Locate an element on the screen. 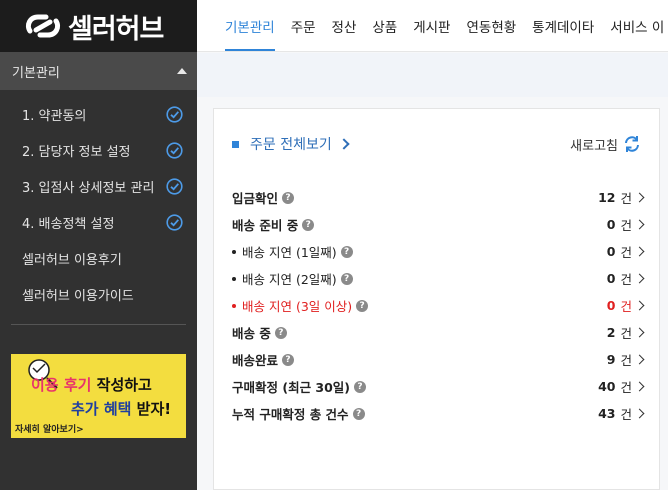 Image resolution: width=668 pixels, height=490 pixels. order-status-row: 배송완료? 9 건 is located at coordinates (438, 359).